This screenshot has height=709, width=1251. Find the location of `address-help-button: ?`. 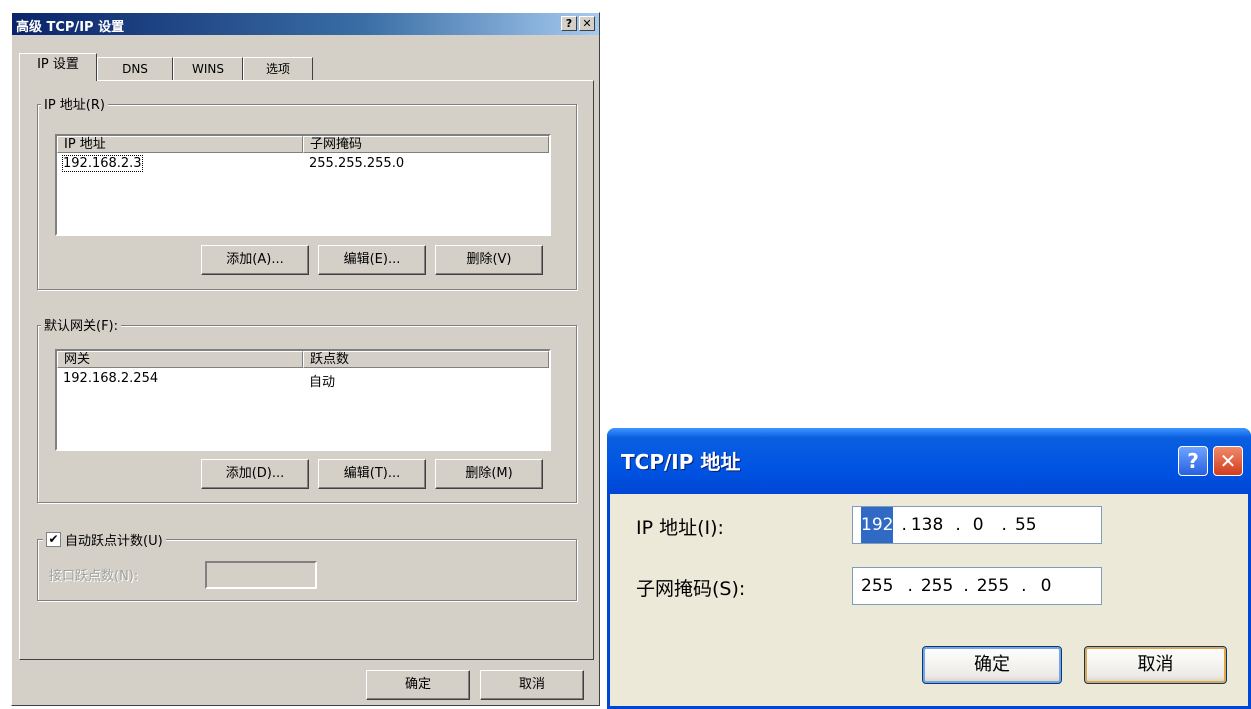

address-help-button: ? is located at coordinates (1193, 461).